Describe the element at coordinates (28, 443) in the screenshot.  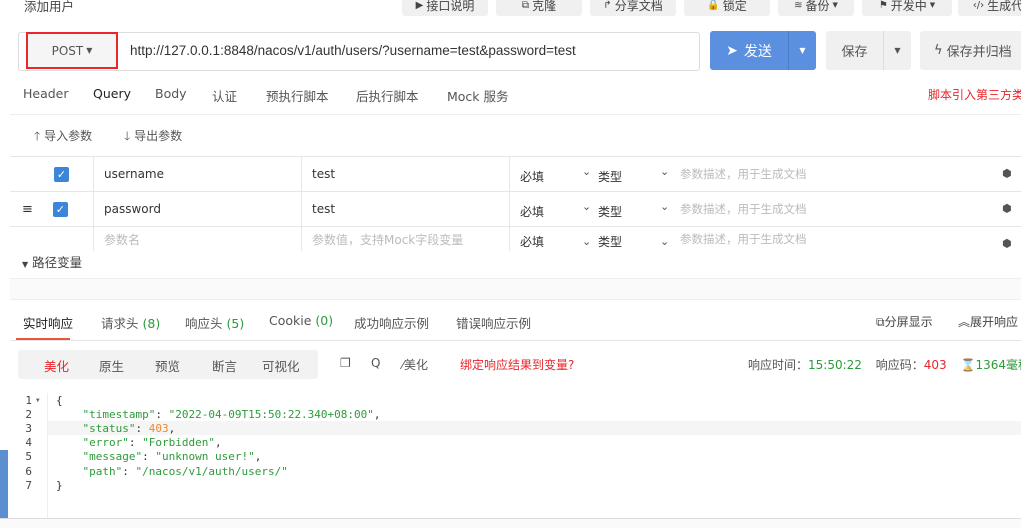
I see `line-number: 4` at that location.